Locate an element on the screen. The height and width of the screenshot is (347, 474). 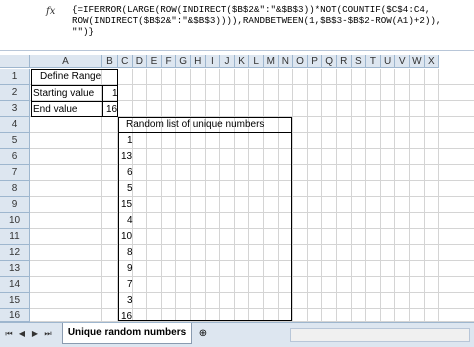
column-header-m: M is located at coordinates (271, 61).